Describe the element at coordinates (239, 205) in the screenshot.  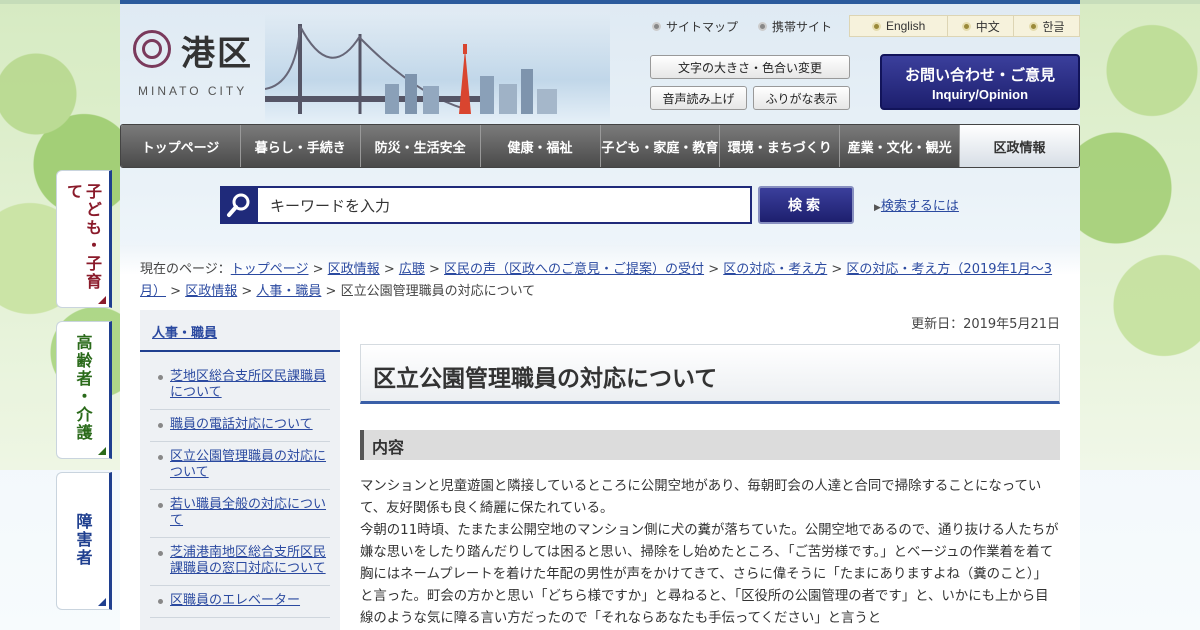
I see `search-icon` at that location.